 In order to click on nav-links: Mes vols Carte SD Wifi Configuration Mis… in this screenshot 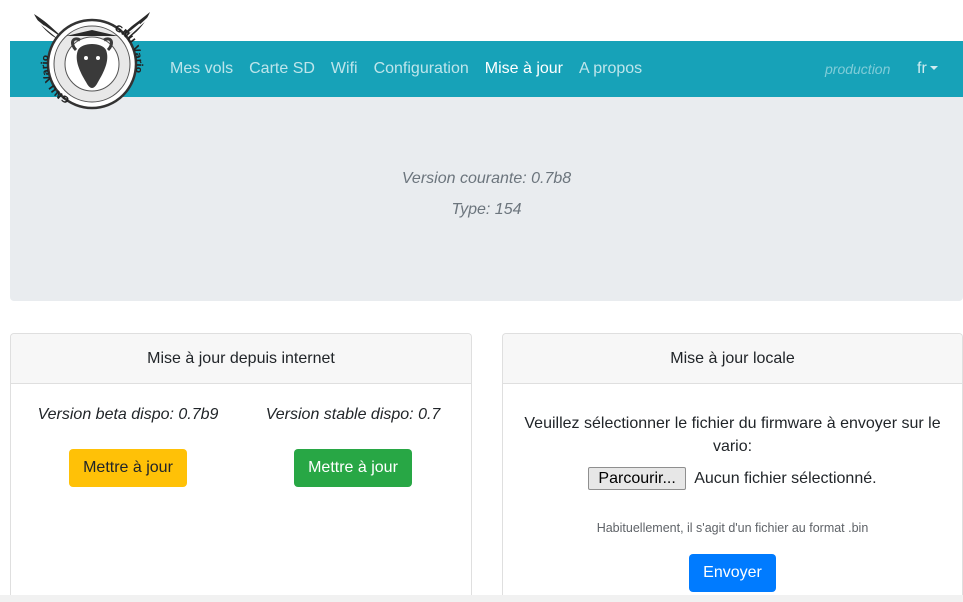, I will do `click(414, 69)`.